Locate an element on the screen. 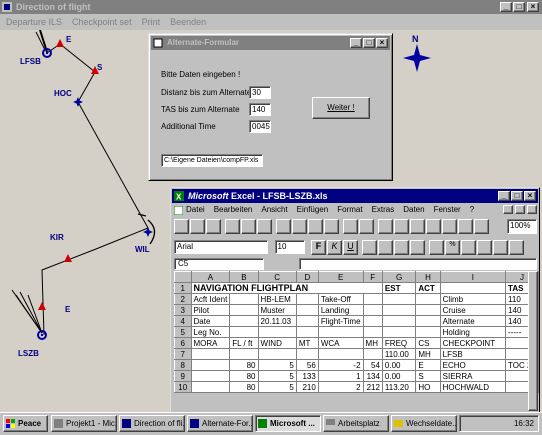 This screenshot has width=542, height=435. book-minimize-button is located at coordinates (508, 209).